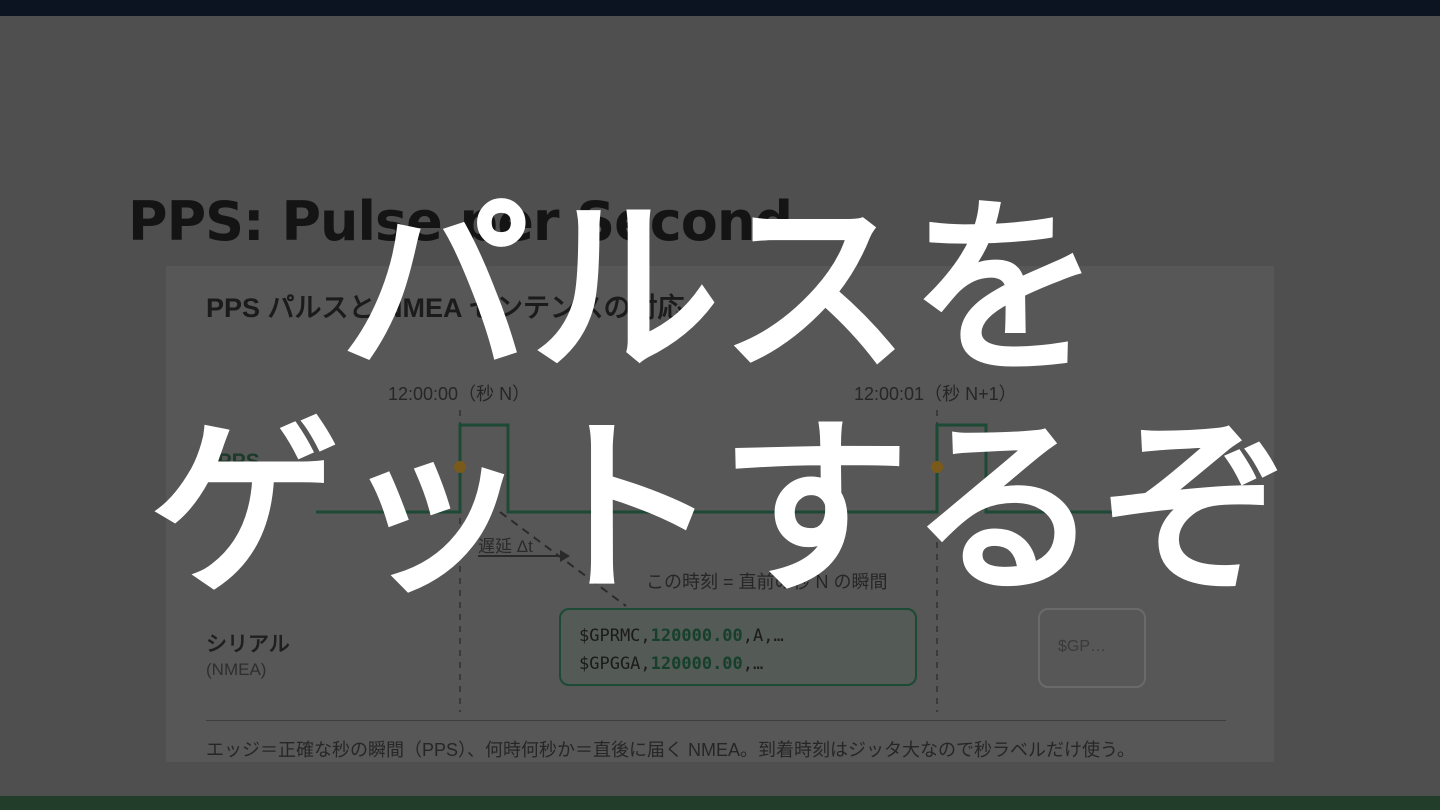  Describe the element at coordinates (236, 669) in the screenshot. I see `row-label-serial-sub: (NMEA)` at that location.